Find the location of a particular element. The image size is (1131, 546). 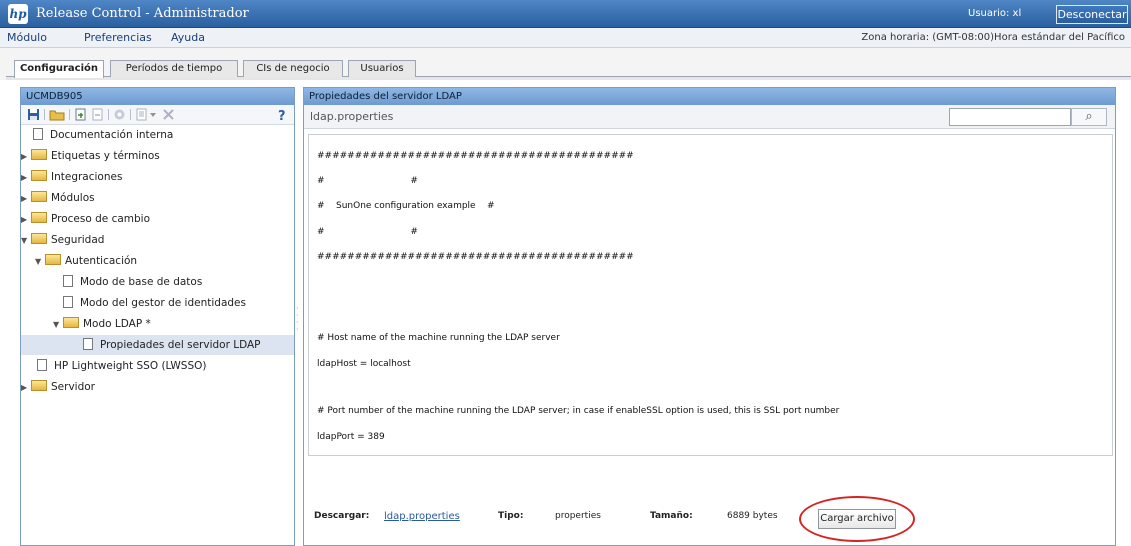

tree-item-authentication: ▼ Autenticación is located at coordinates (86, 261).